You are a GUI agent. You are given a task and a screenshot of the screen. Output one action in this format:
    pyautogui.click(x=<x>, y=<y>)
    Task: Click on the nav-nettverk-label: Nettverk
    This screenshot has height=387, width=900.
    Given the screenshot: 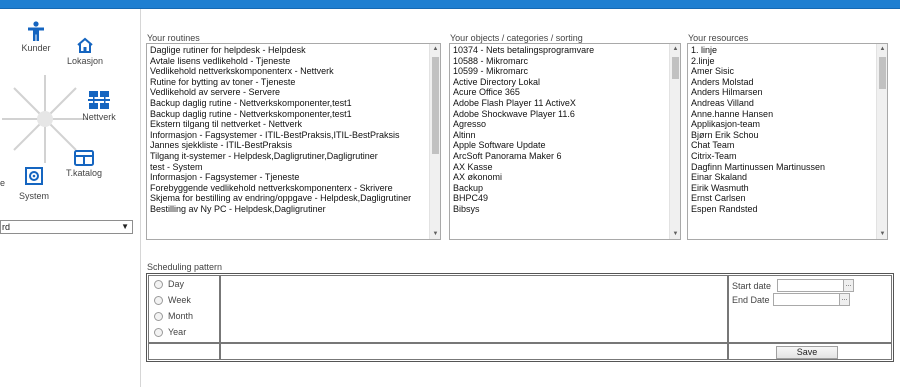 What is the action you would take?
    pyautogui.click(x=99, y=117)
    